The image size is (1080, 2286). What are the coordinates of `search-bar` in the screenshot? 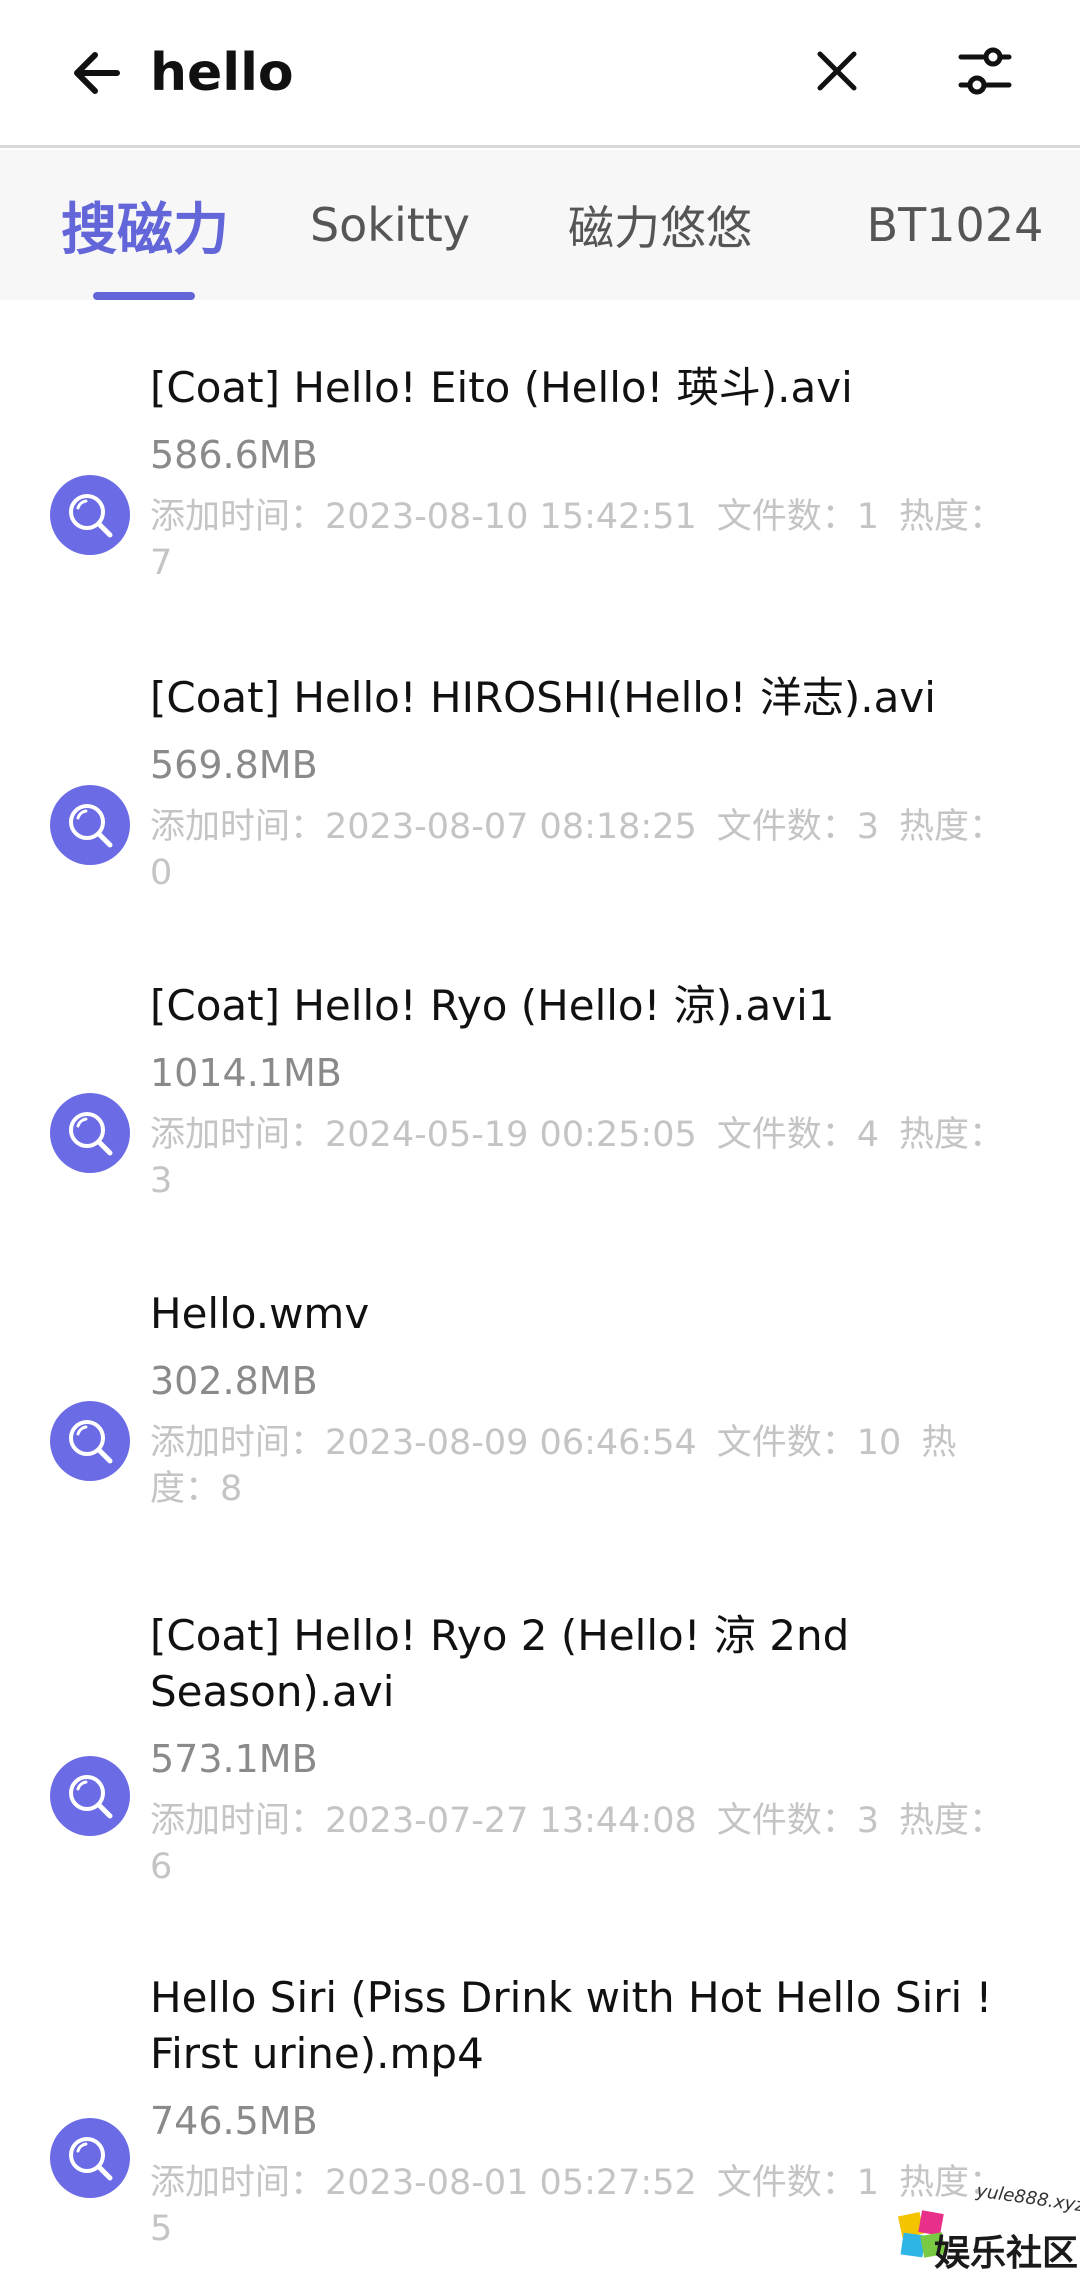 It's located at (540, 74).